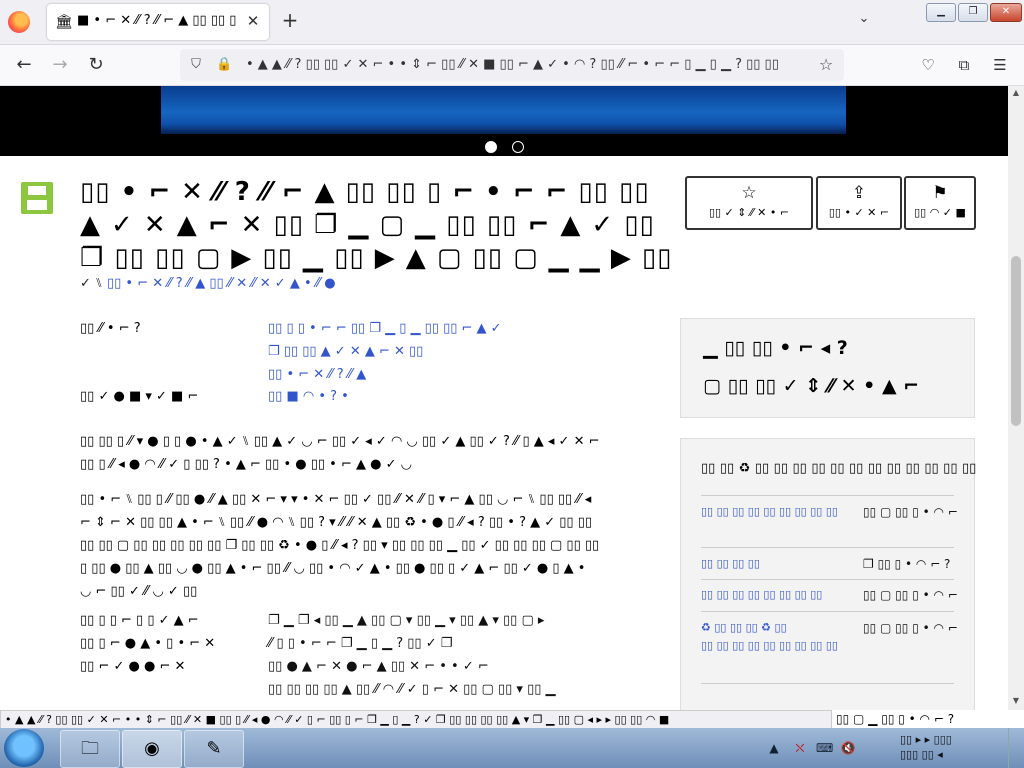  What do you see at coordinates (827, 368) in the screenshot?
I see `side-info-box: ▁ ▯▯ ▯▯ • ⌐ ◂ ? ▢ ▯▯ ▯▯ ✓ ⇕ ⁄⁄ ✕ • ▲ ⌐` at bounding box center [827, 368].